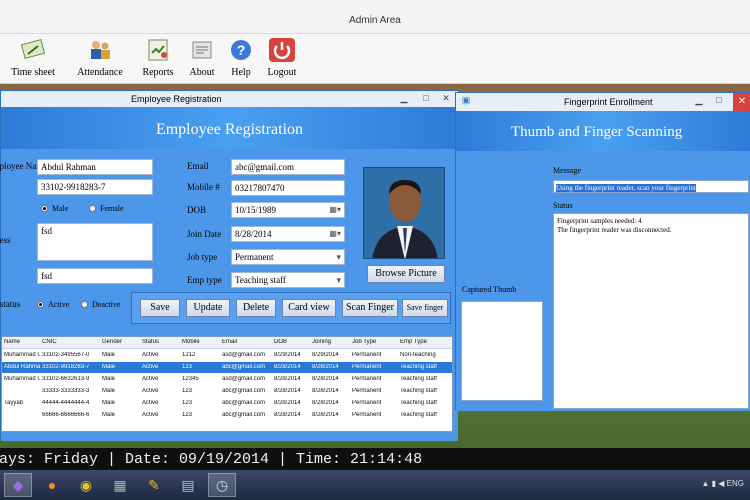 The height and width of the screenshot is (500, 750). What do you see at coordinates (95, 242) in the screenshot?
I see `address-field: fsd` at bounding box center [95, 242].